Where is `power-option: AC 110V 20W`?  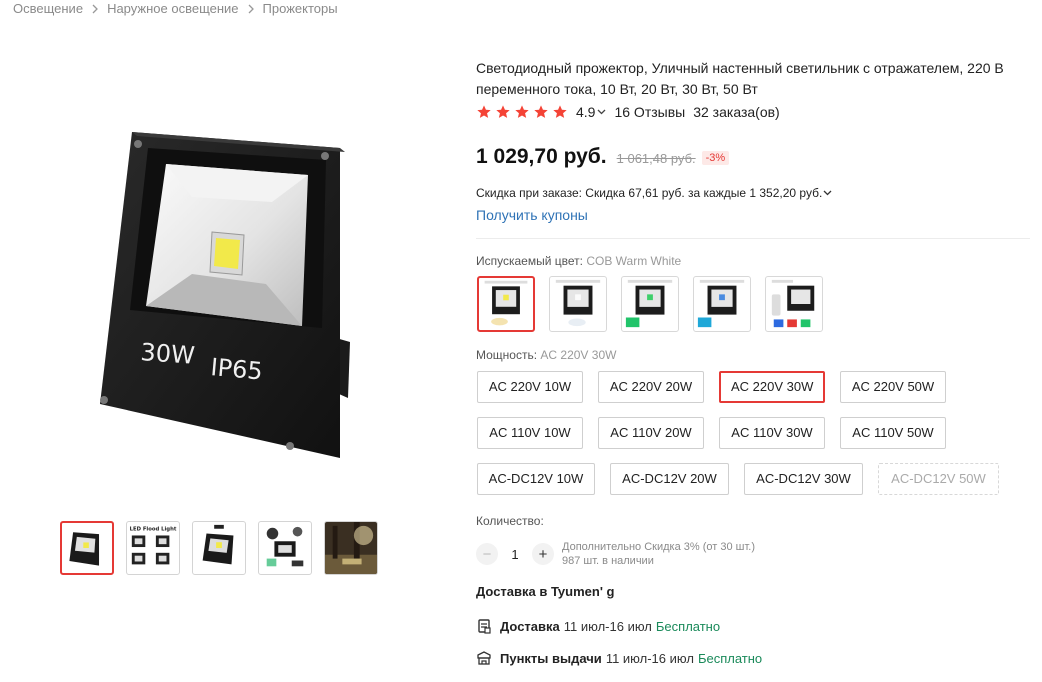
power-option: AC 110V 20W is located at coordinates (651, 433).